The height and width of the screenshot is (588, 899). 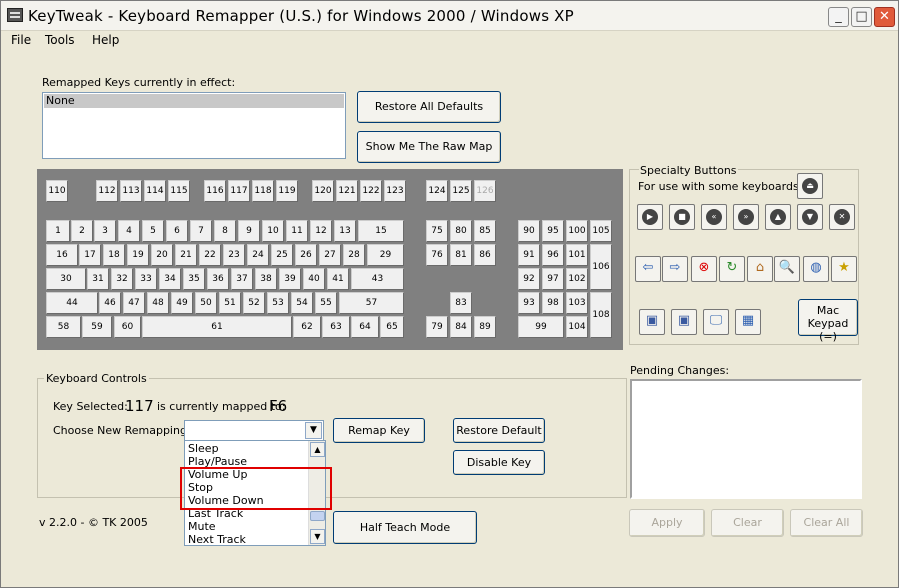 What do you see at coordinates (437, 231) in the screenshot?
I see `key-75: 75` at bounding box center [437, 231].